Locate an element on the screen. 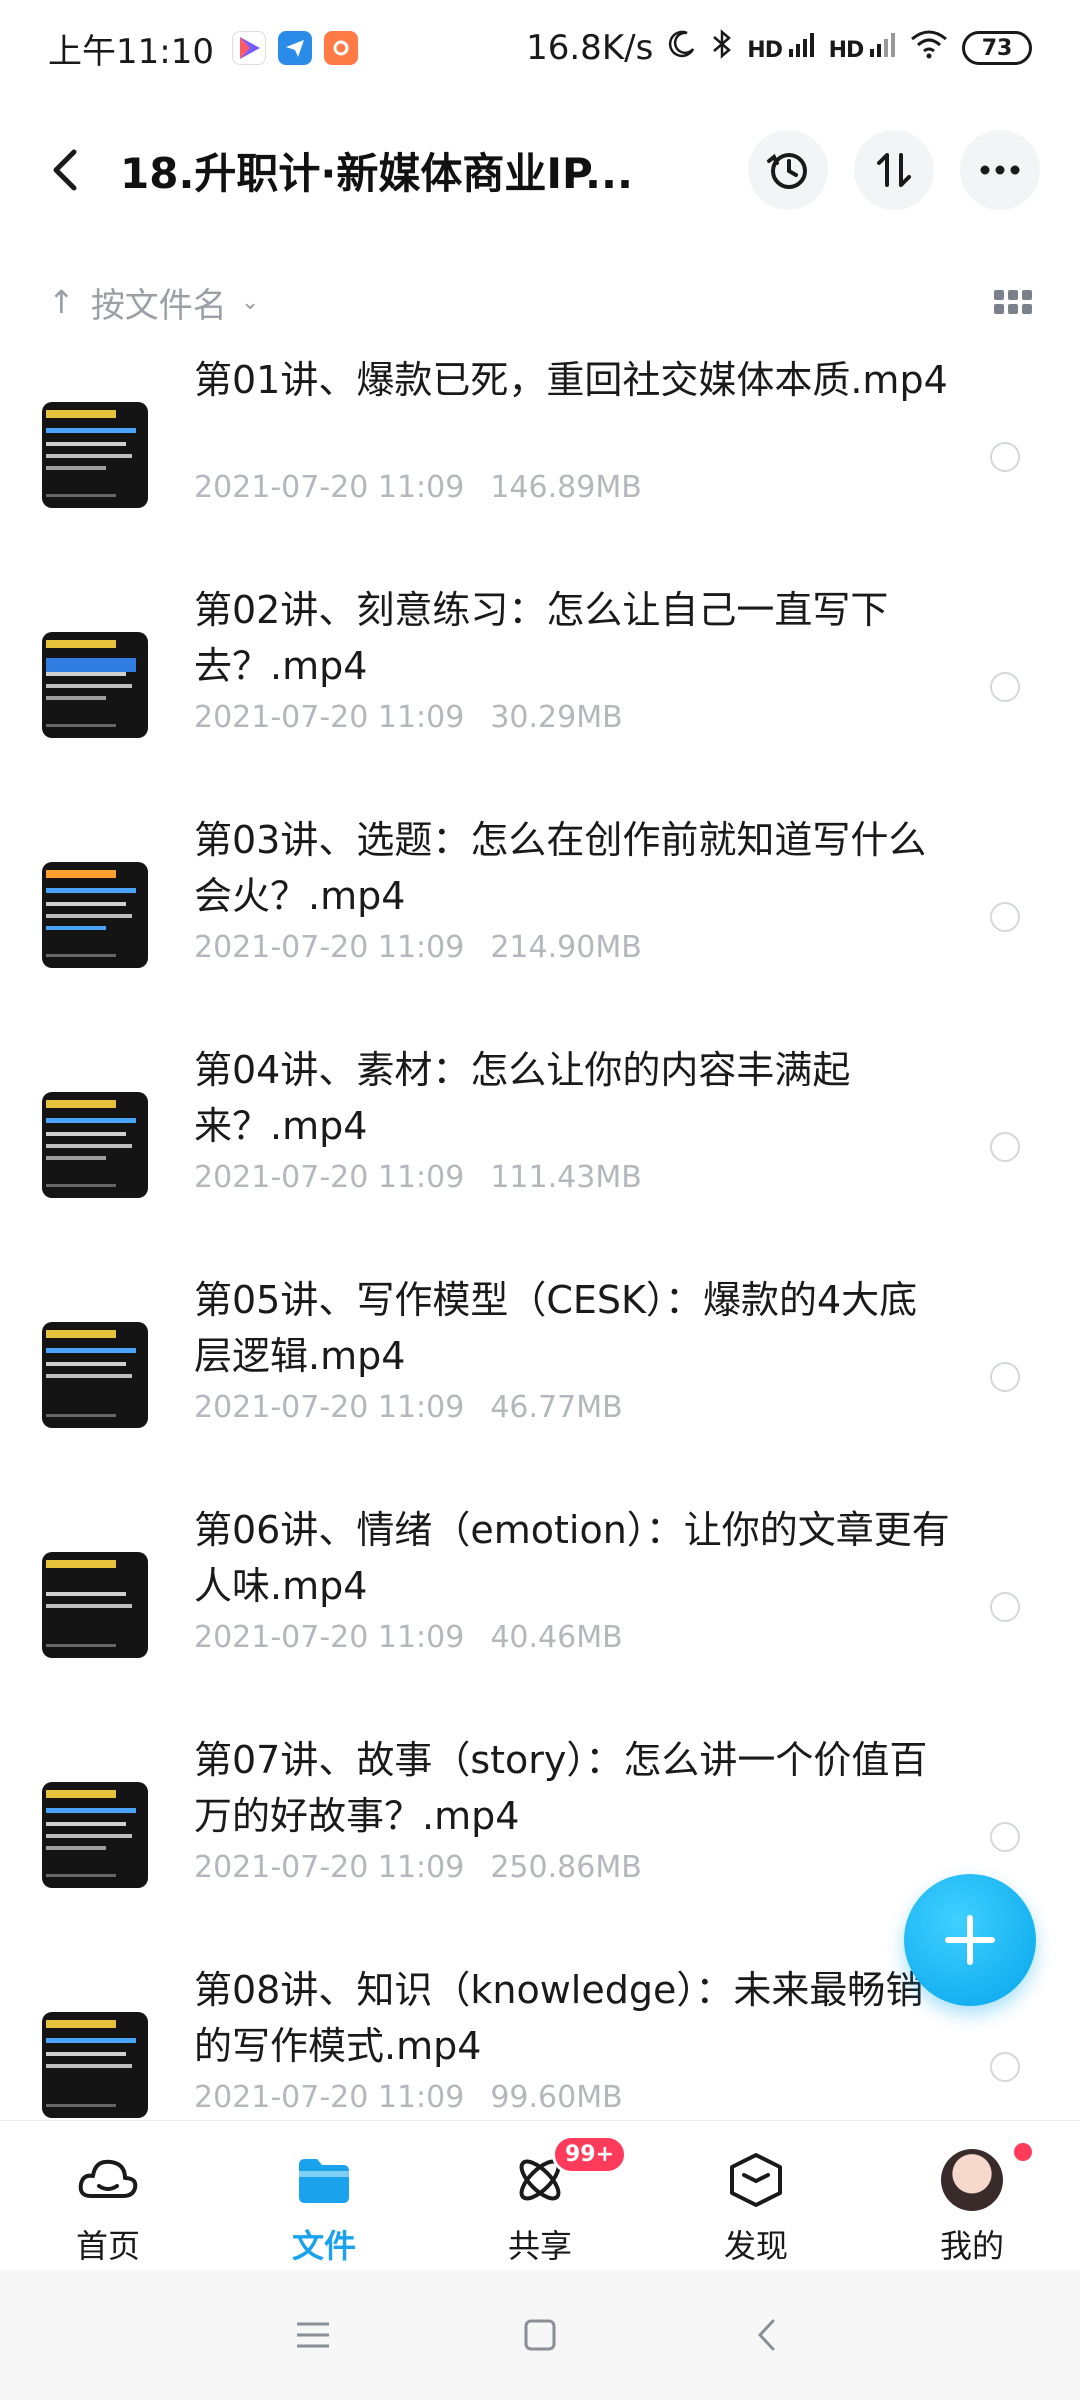  back-arrow-icon is located at coordinates (65, 170).